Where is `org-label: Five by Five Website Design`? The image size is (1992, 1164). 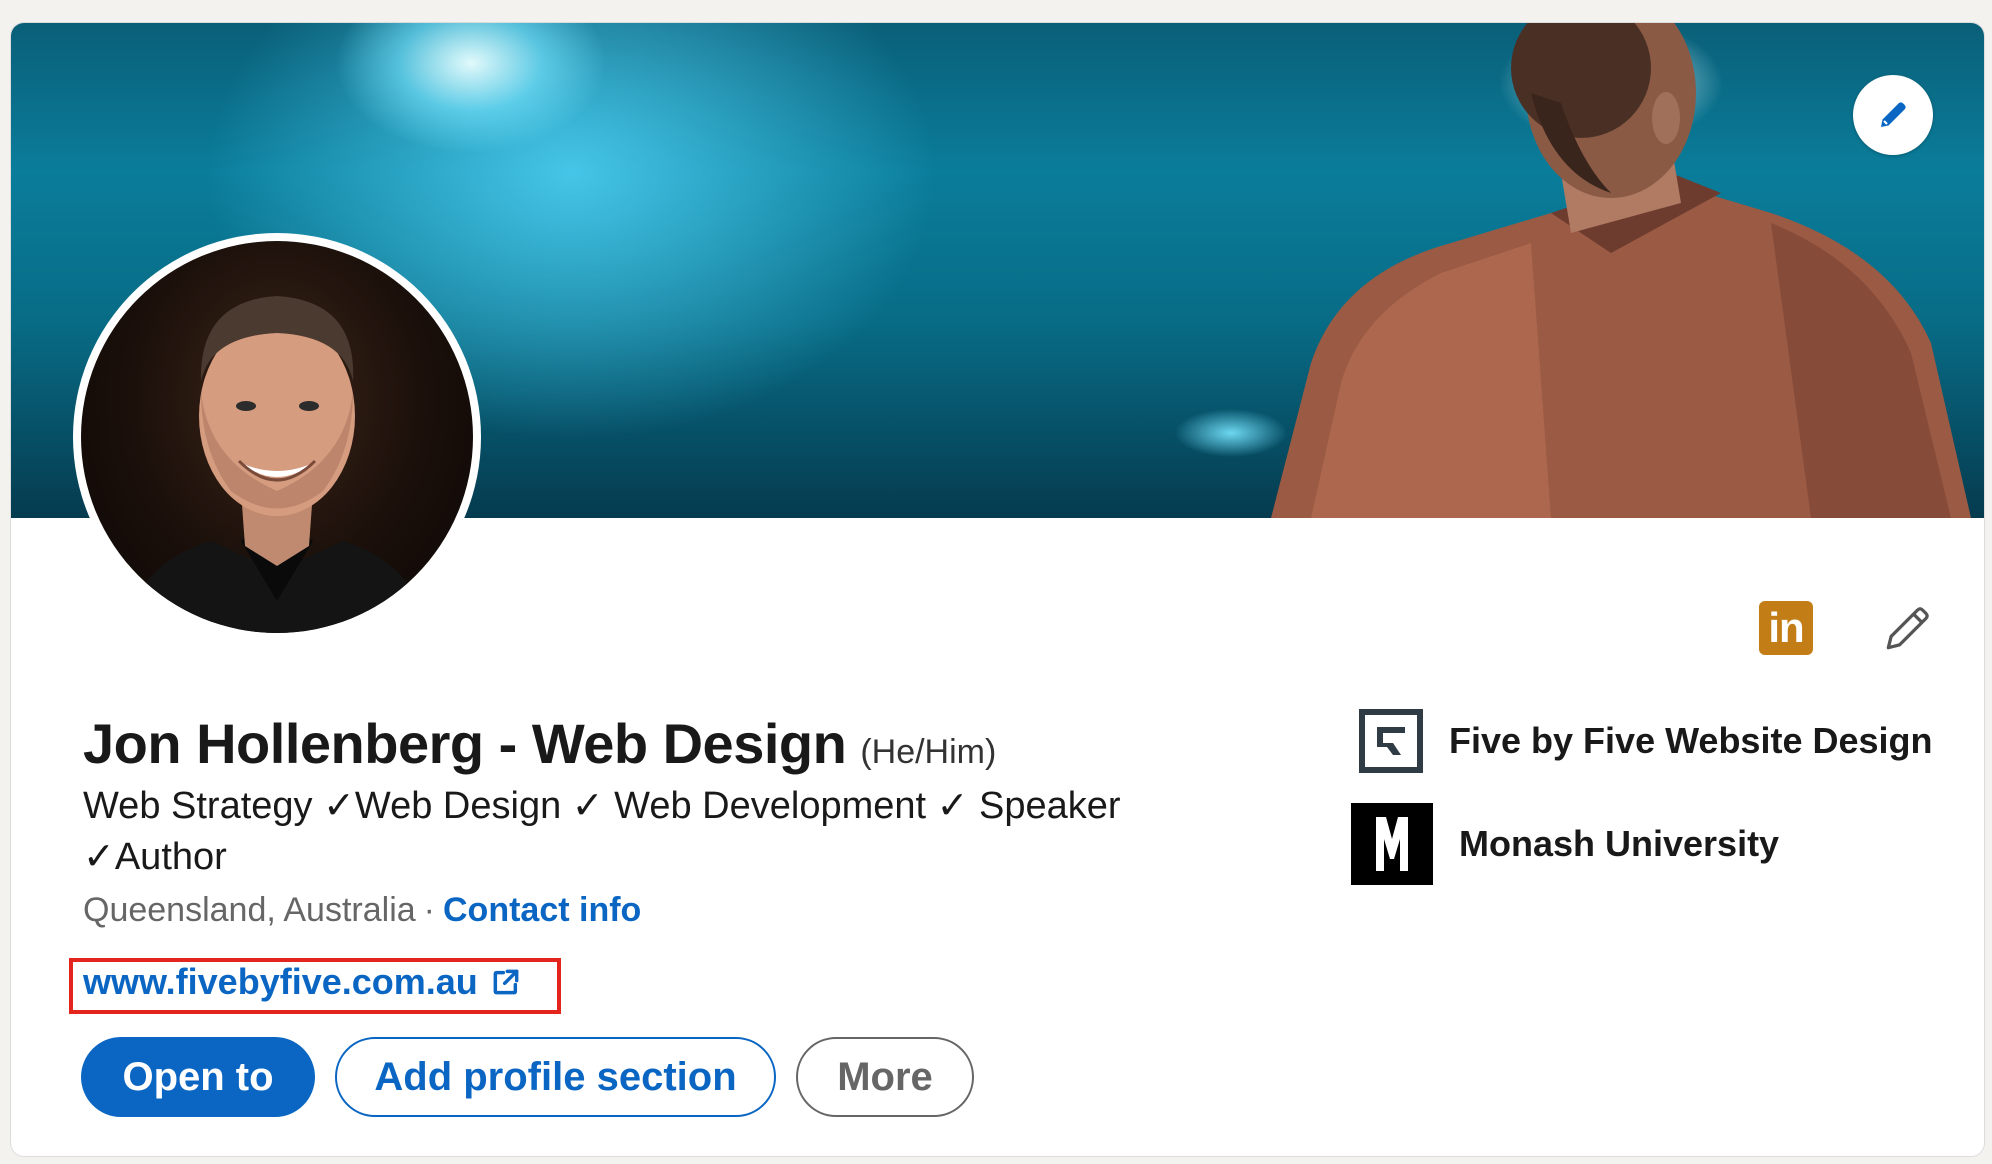
org-label: Five by Five Website Design is located at coordinates (1691, 740).